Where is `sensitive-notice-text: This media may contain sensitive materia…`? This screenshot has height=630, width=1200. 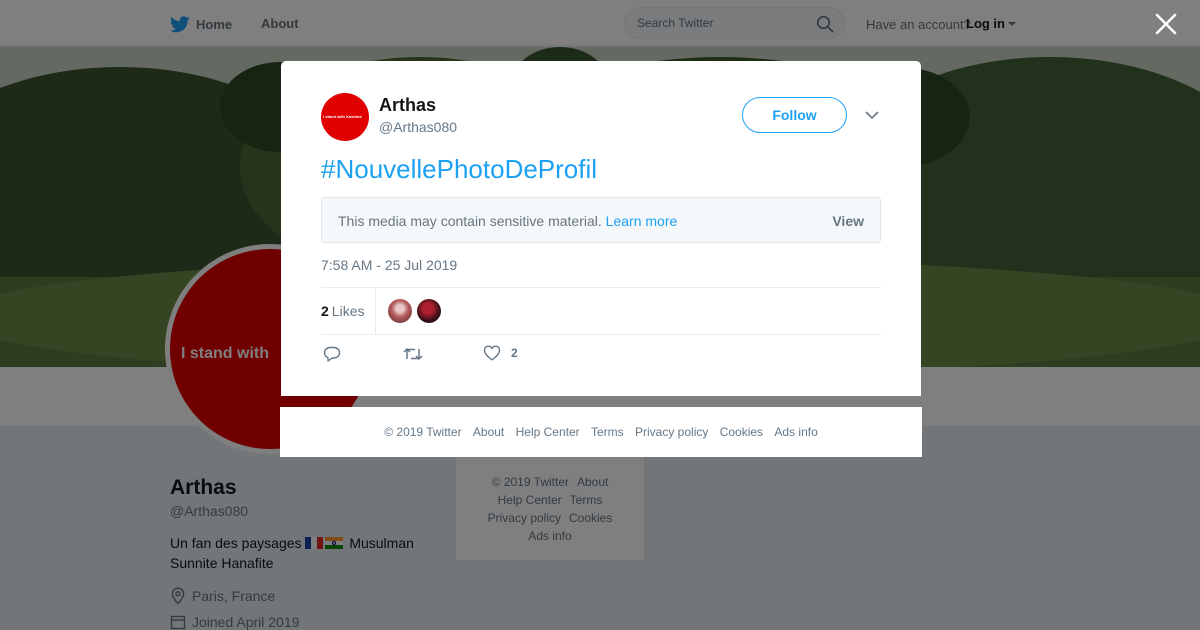
sensitive-notice-text: This media may contain sensitive materia… is located at coordinates (470, 221).